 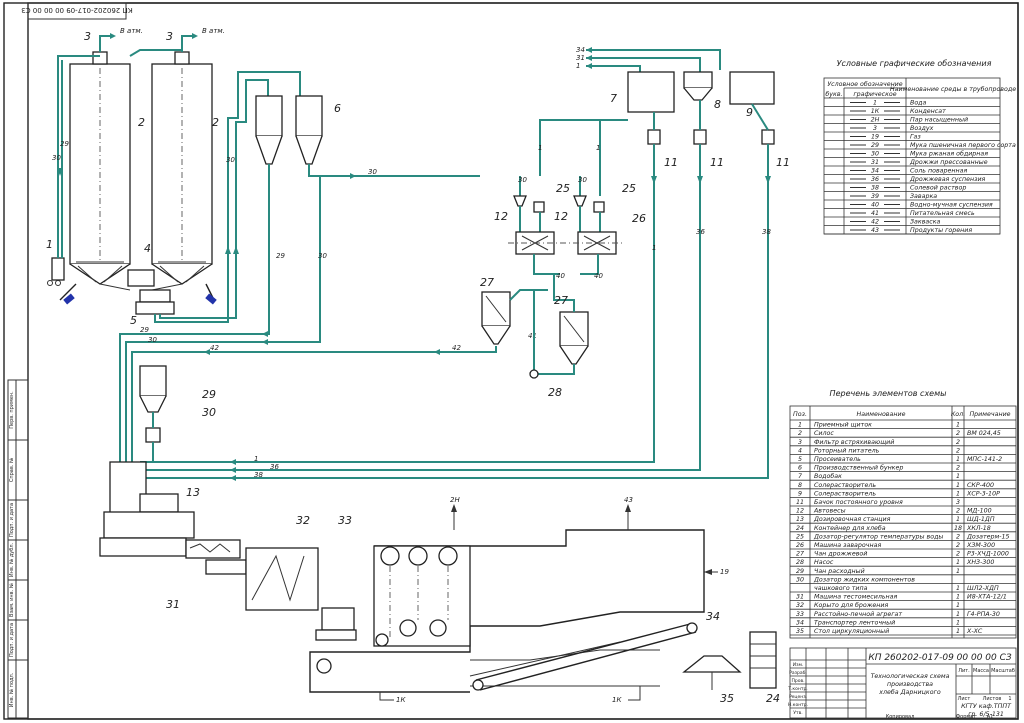 What do you see at coordinates (981, 671) in the screenshot?
I see `title-block-mass: Масса` at bounding box center [981, 671].